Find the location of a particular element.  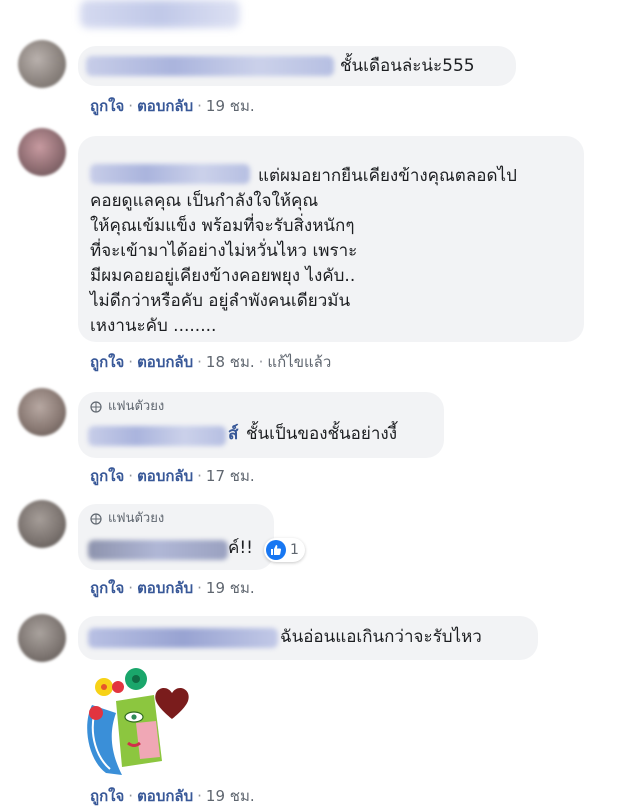

comment-text: ฉันอ่อนแอเกินกว่าจะรับไหว is located at coordinates (381, 637).